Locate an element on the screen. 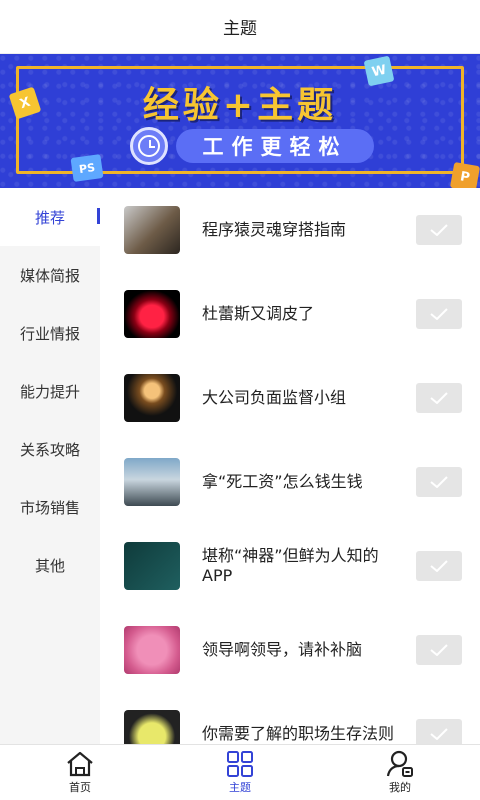 The image size is (480, 800). topic-title: 堪称“神器”但鲜为人知的APP is located at coordinates (290, 565).